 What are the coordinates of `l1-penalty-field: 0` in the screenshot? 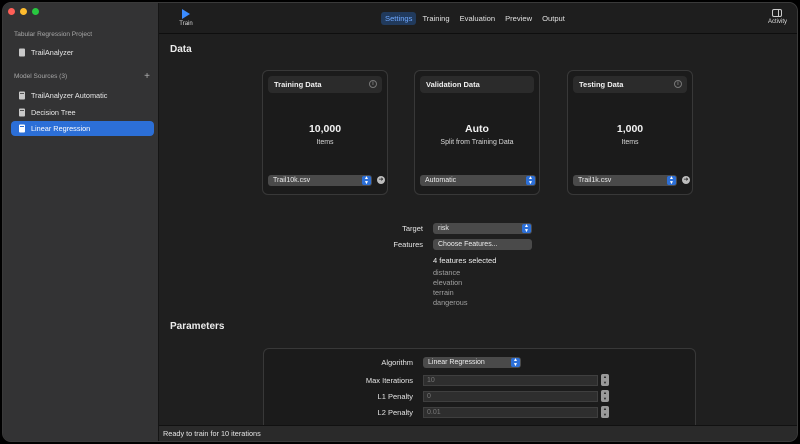 It's located at (510, 396).